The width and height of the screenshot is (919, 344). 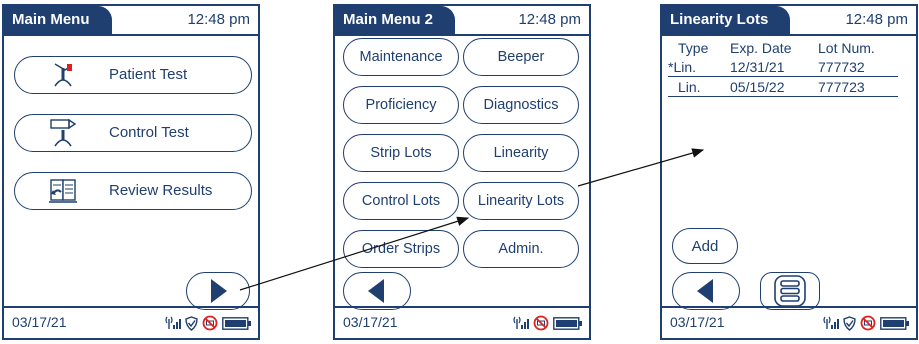 What do you see at coordinates (462, 21) in the screenshot?
I see `header: Main Menu 2 12:48 pm` at bounding box center [462, 21].